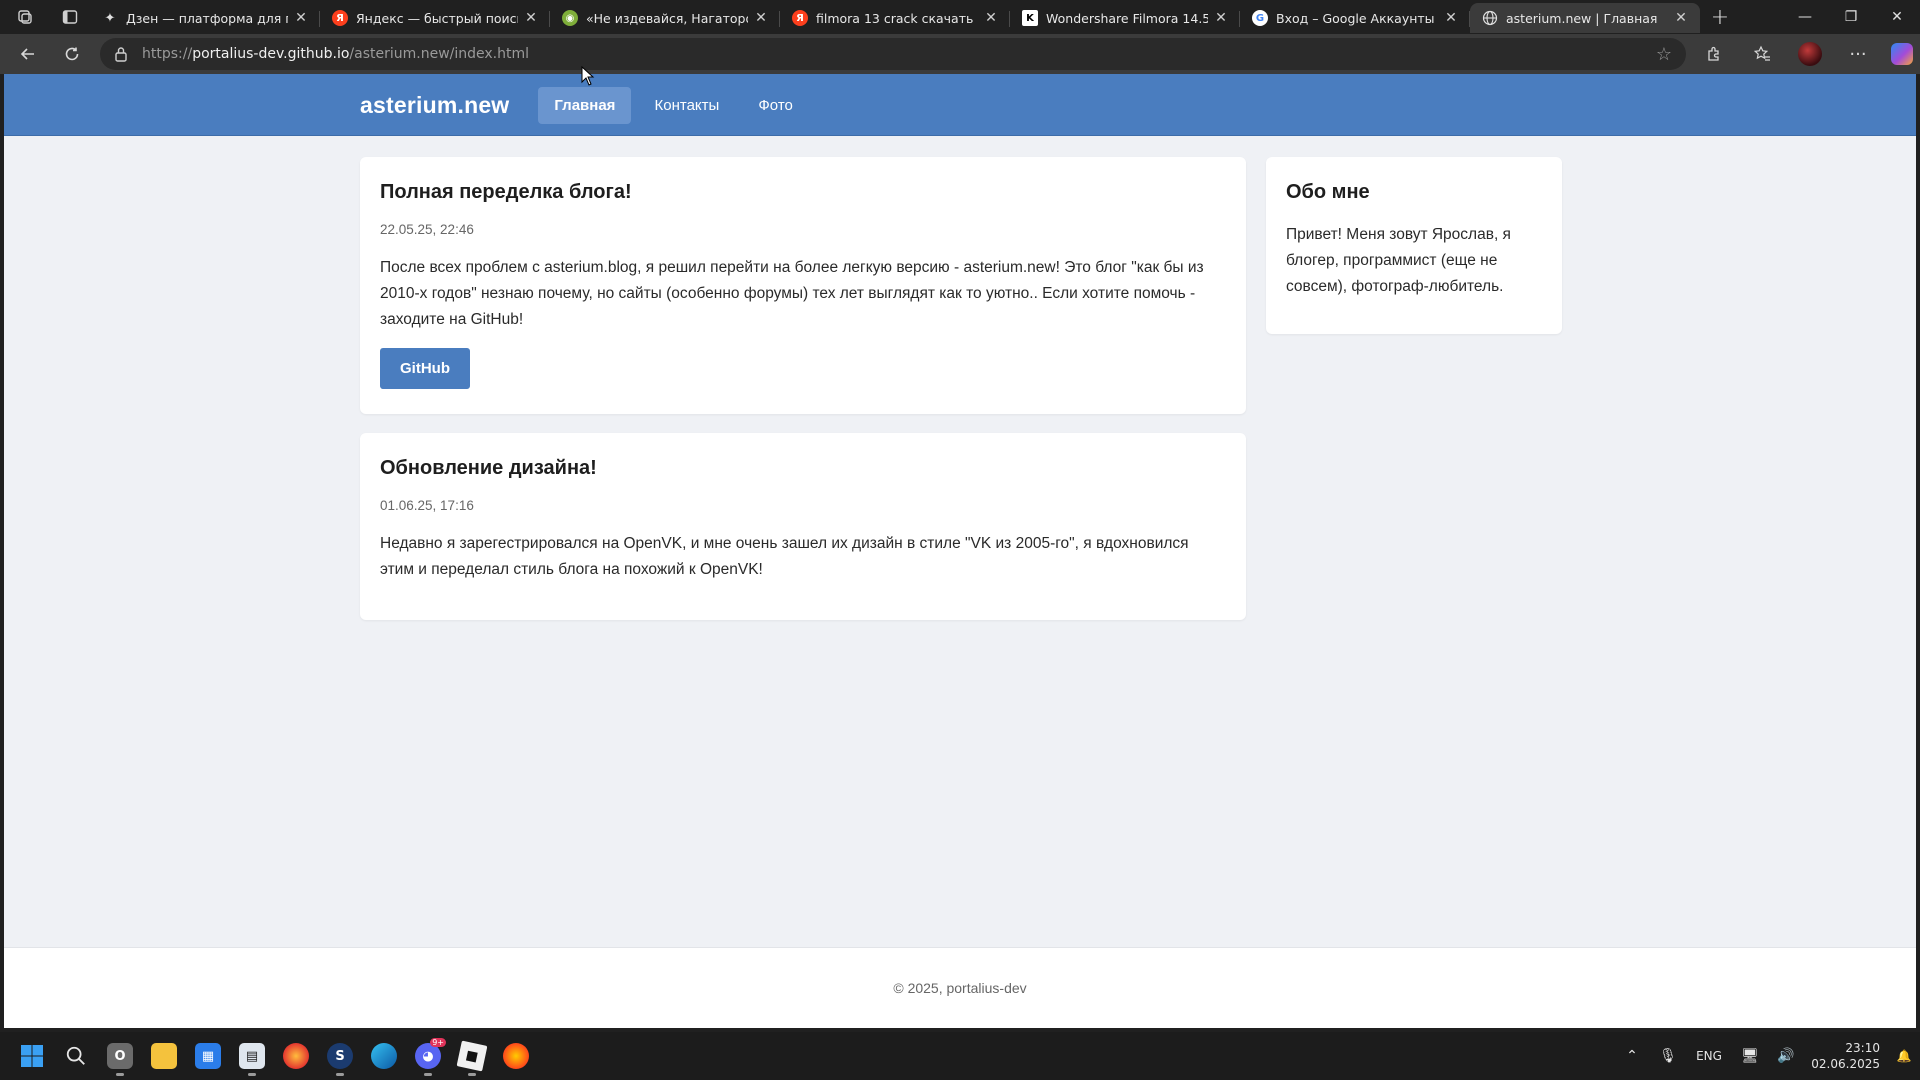 The height and width of the screenshot is (1080, 1920). I want to click on taskbar-app-edge, so click(384, 1056).